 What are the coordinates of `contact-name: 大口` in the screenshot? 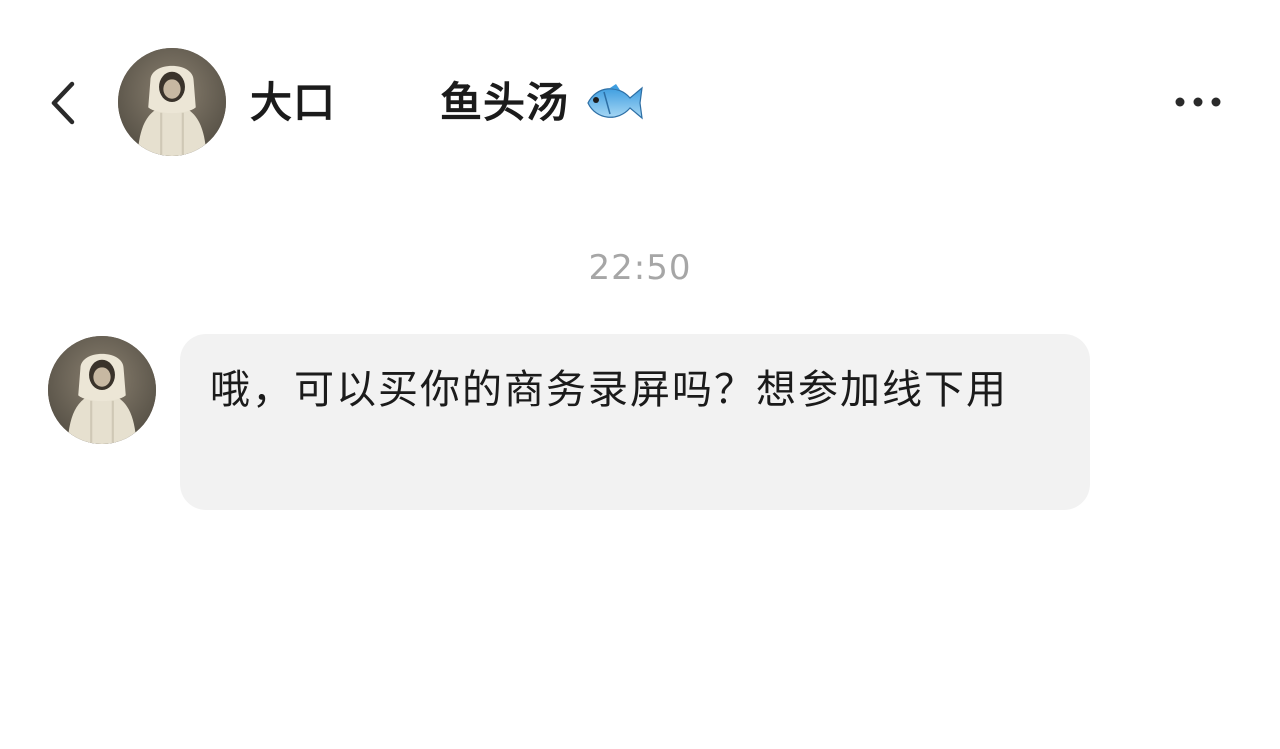 It's located at (293, 102).